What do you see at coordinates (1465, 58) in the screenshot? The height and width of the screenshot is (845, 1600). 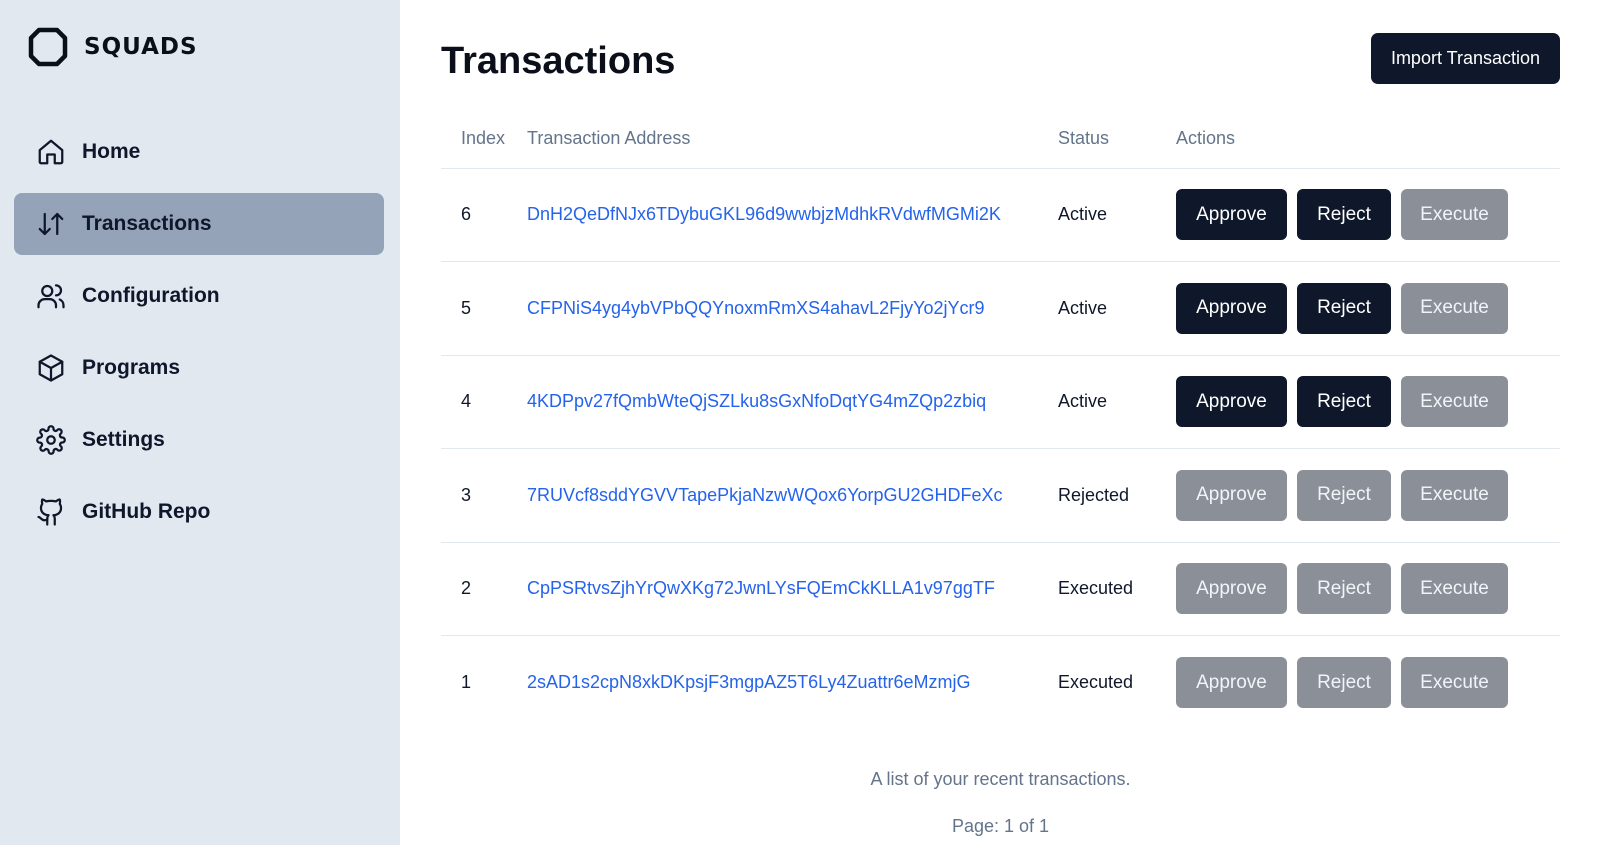 I see `import-transaction-button: Import Transaction` at bounding box center [1465, 58].